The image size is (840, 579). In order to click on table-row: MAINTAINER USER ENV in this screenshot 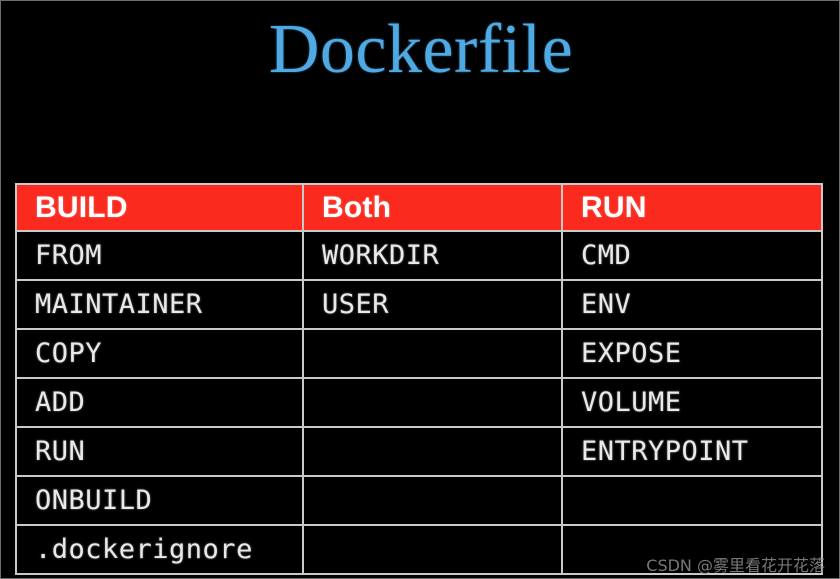, I will do `click(419, 304)`.